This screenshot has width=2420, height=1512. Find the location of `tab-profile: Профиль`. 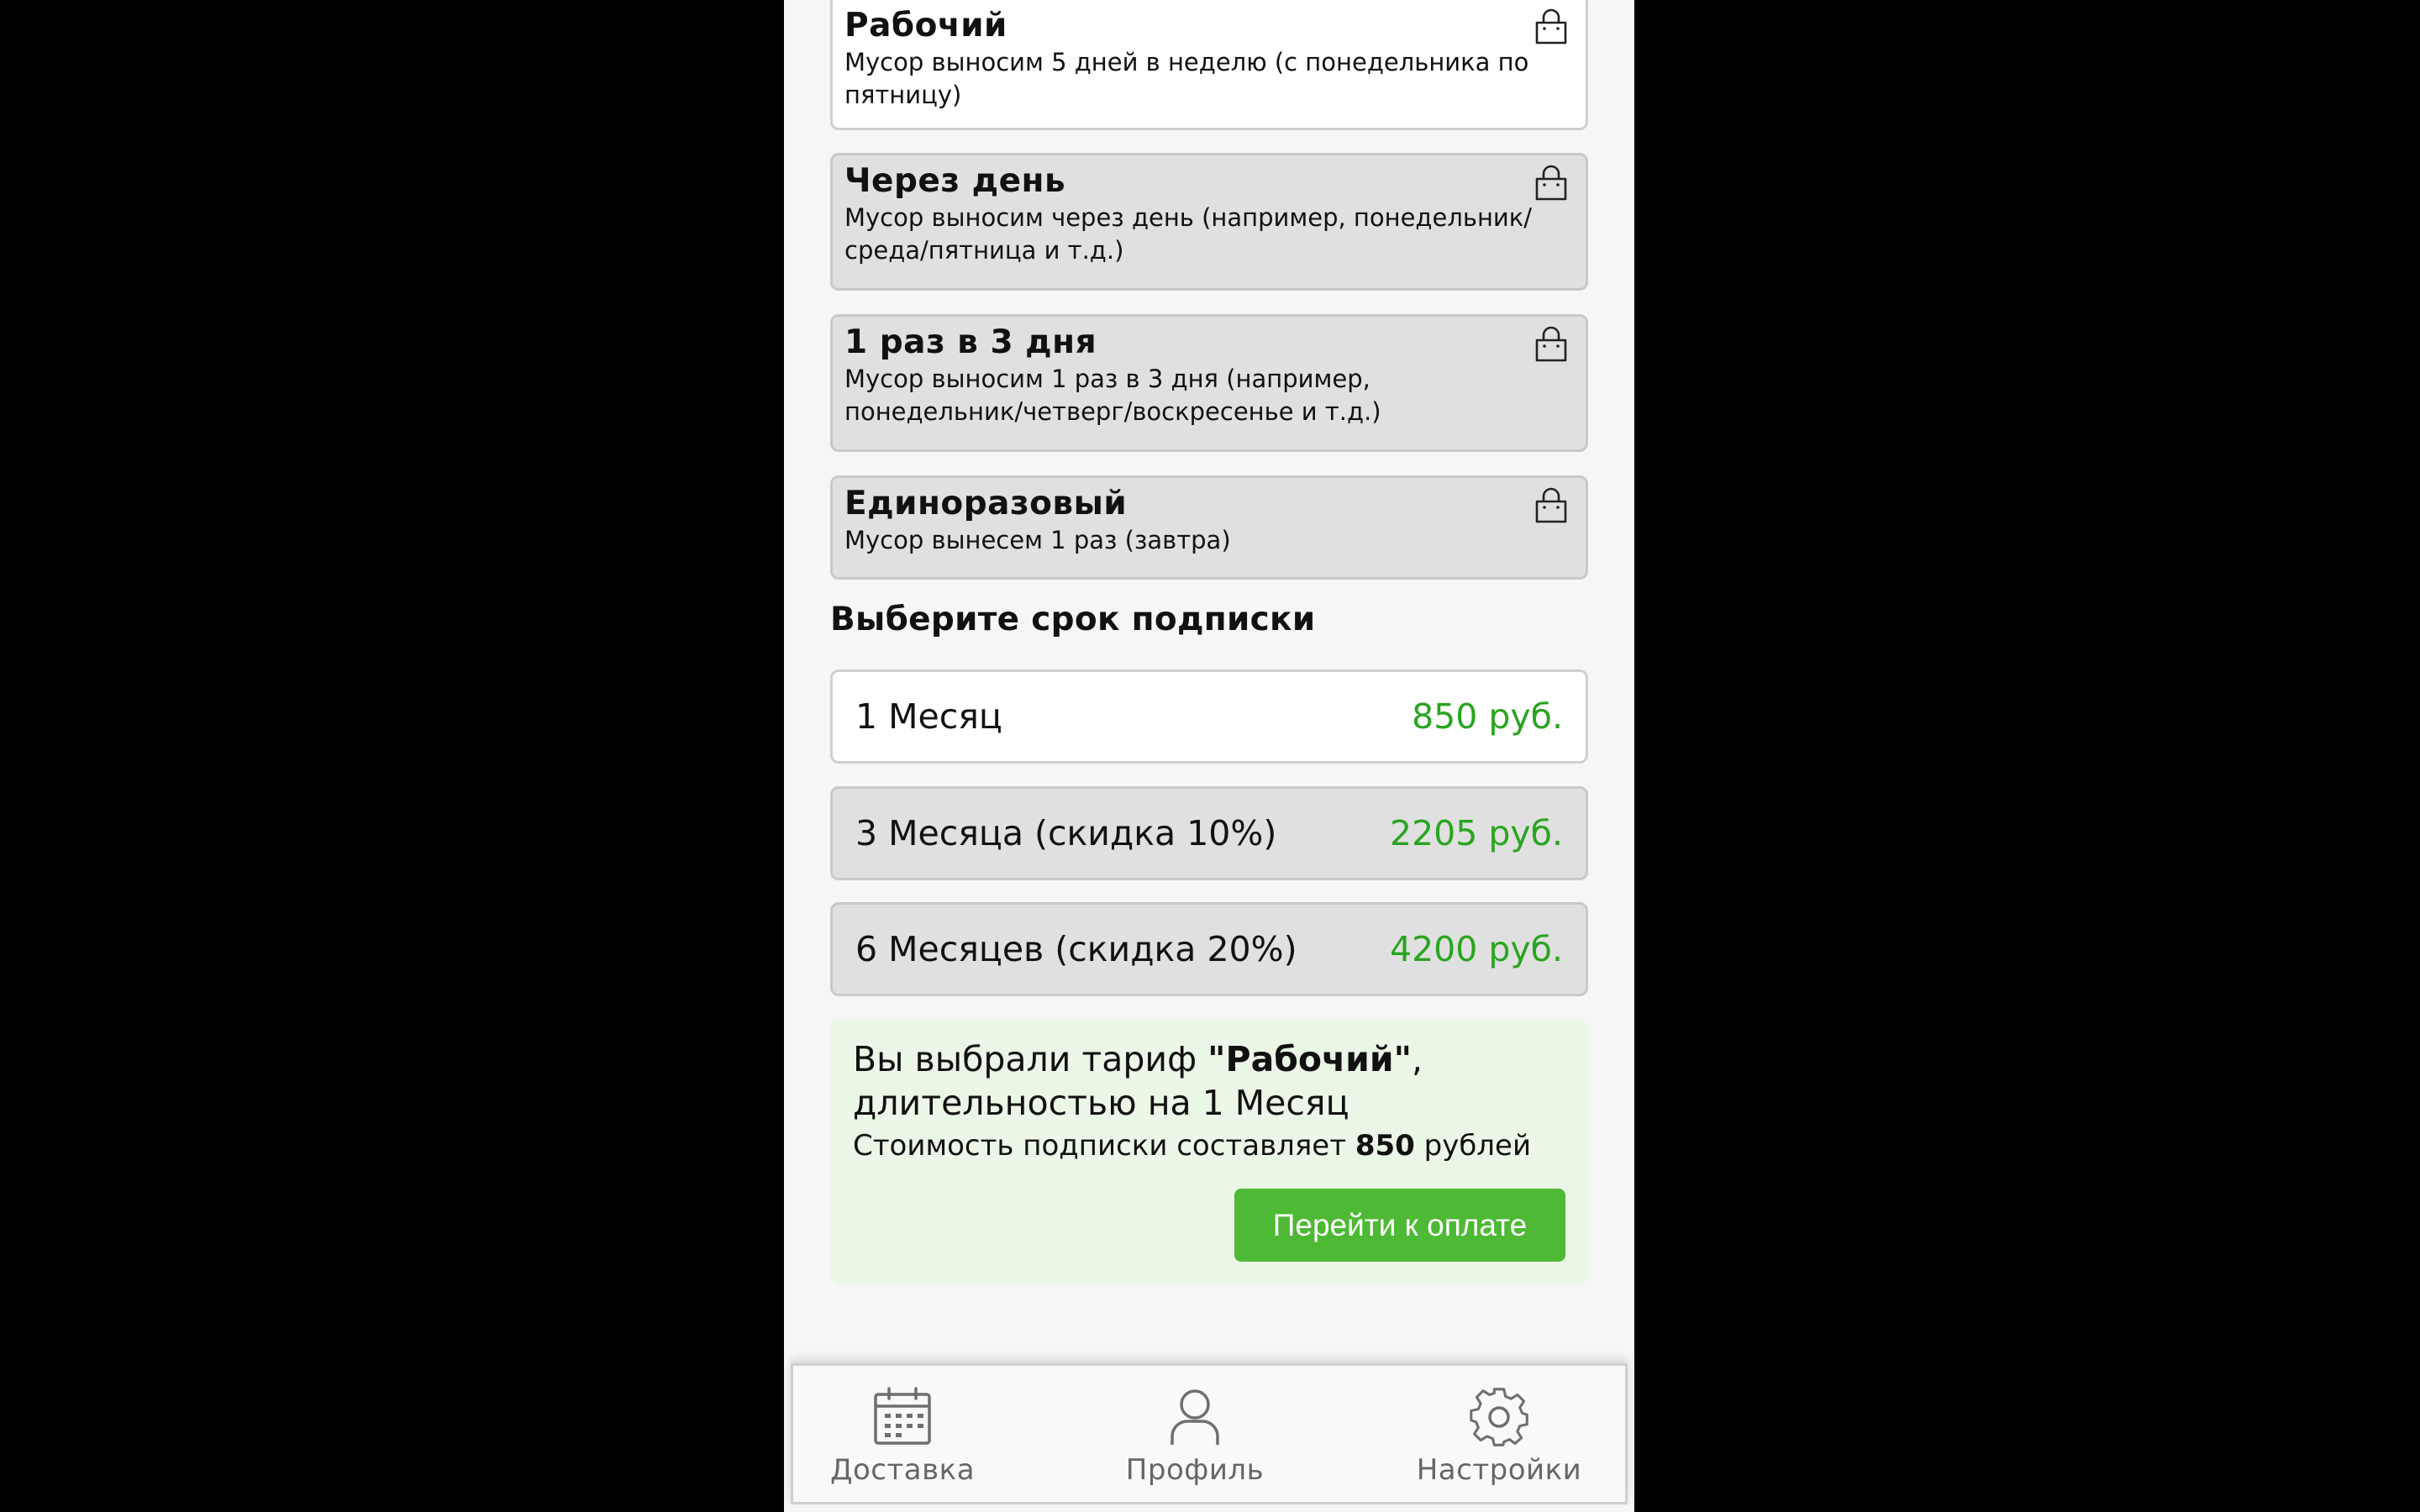

tab-profile: Профиль is located at coordinates (1195, 1434).